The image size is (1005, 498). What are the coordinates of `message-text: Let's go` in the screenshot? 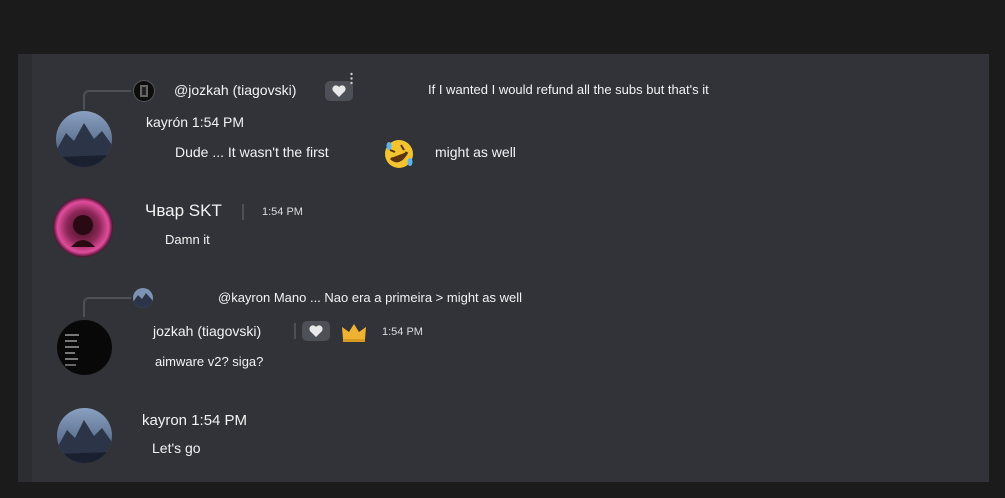 It's located at (176, 448).